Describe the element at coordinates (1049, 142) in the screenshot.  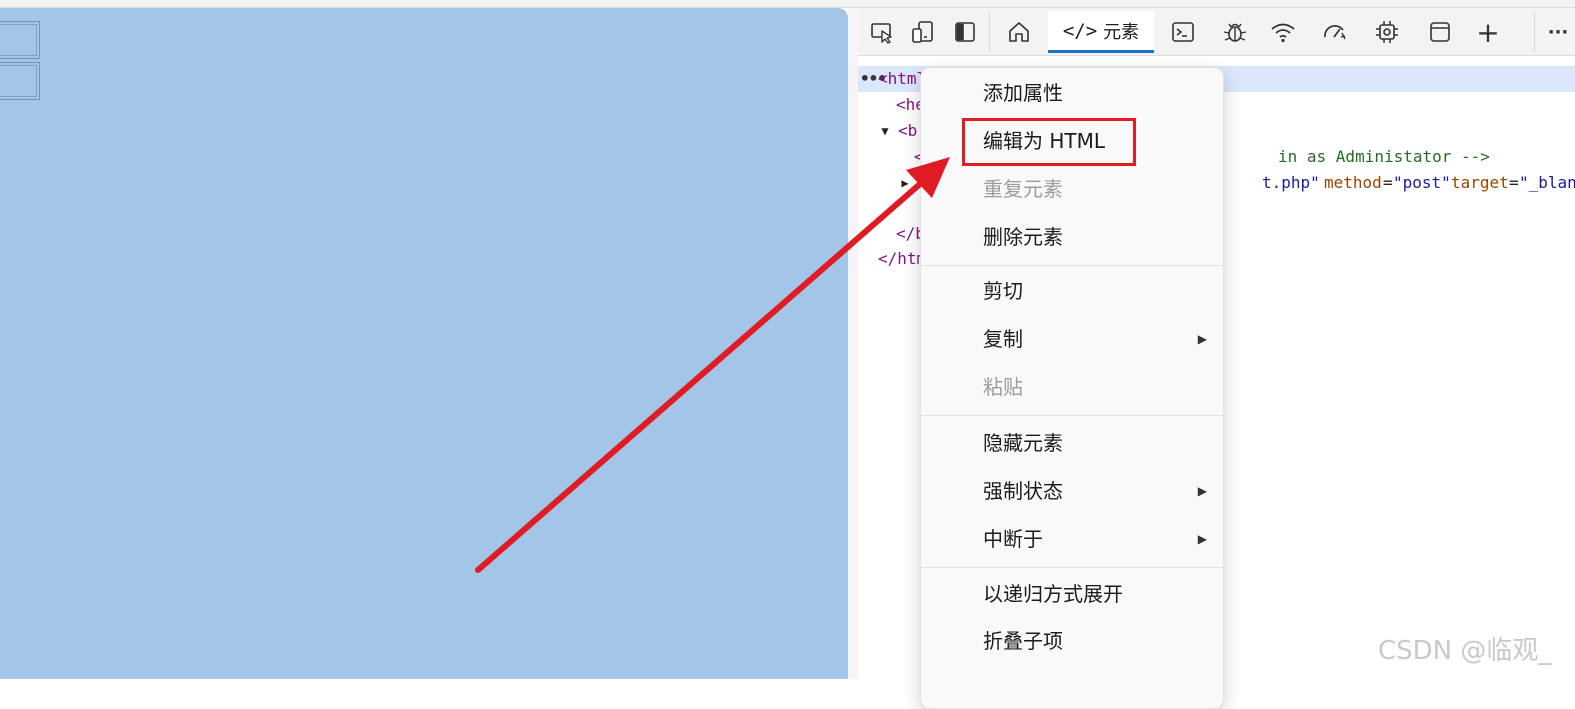
I see `annotation-highlight-box` at that location.